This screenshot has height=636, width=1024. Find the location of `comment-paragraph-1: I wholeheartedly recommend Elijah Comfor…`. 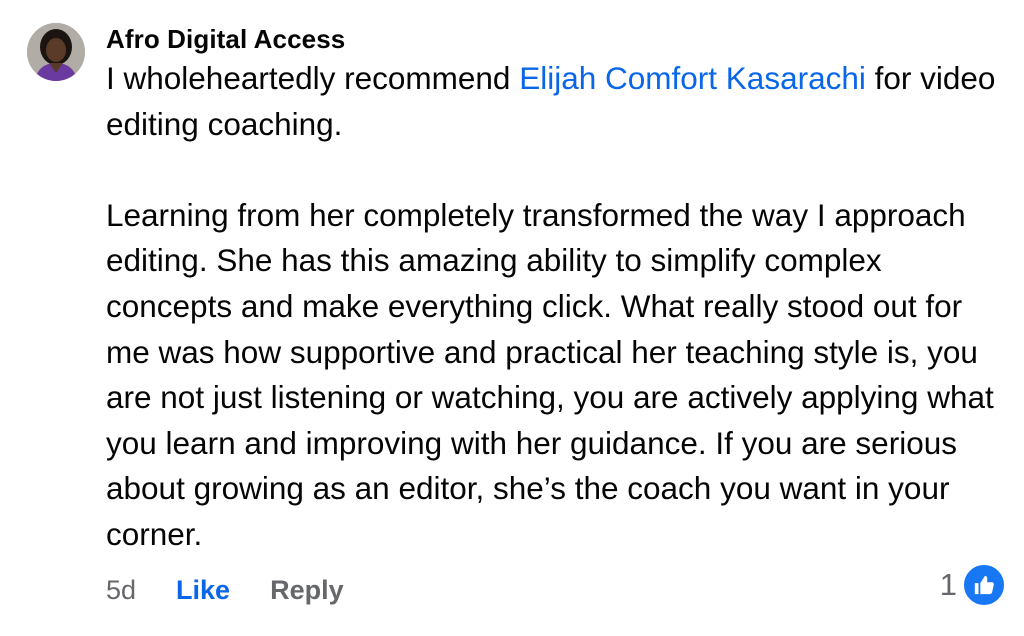

comment-paragraph-1: I wholeheartedly recommend Elijah Comfor… is located at coordinates (556, 101).